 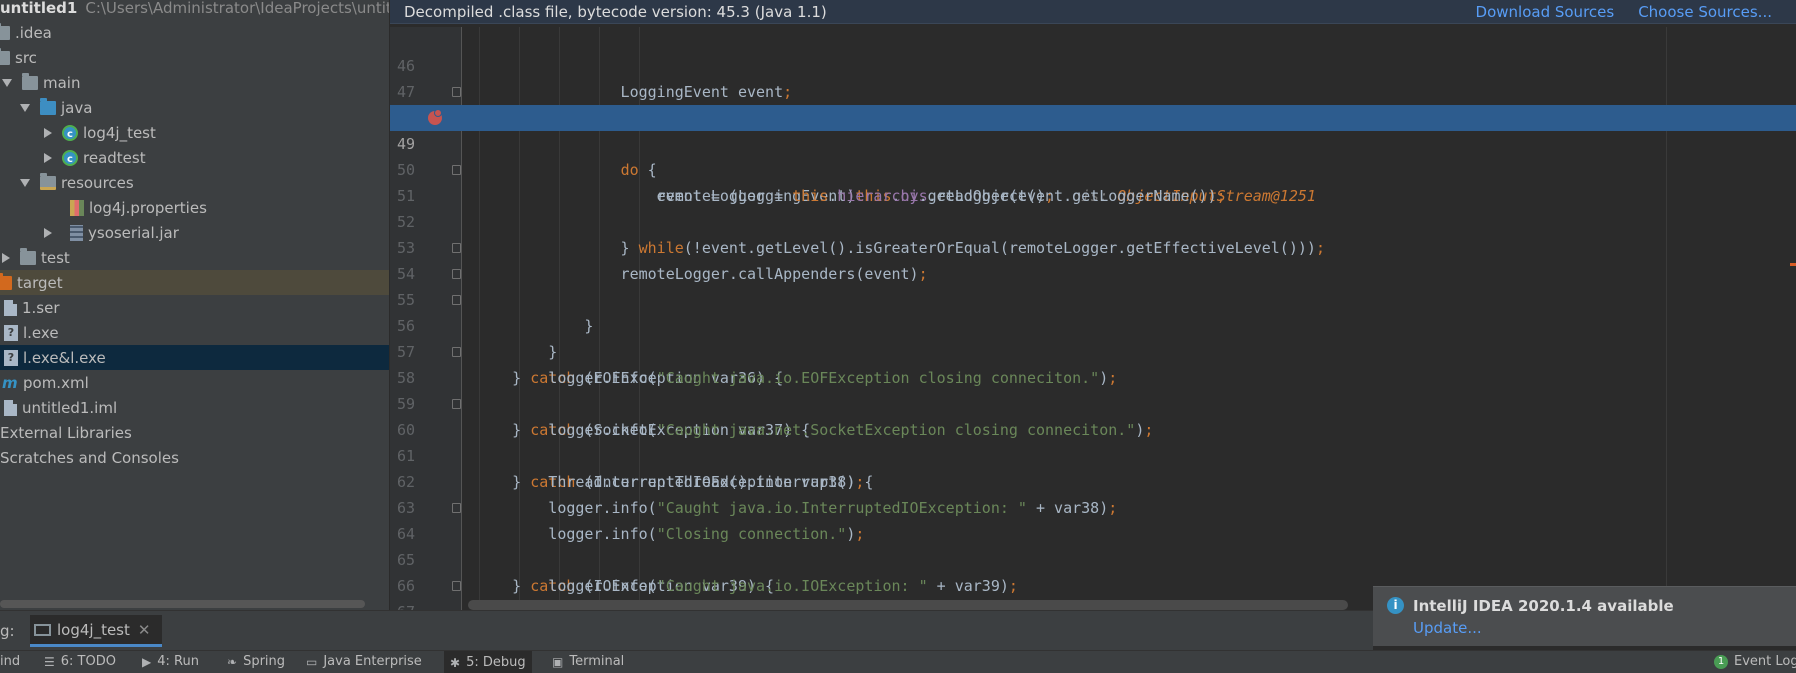 I want to click on code-line: 64 } catch (IOException var39) {, so click(x=1093, y=545).